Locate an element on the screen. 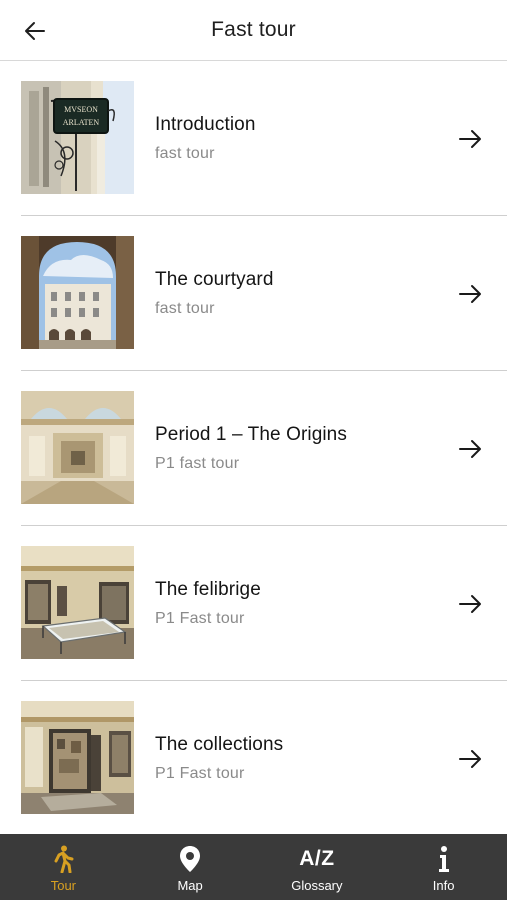  item-title: The felibrige is located at coordinates (208, 589).